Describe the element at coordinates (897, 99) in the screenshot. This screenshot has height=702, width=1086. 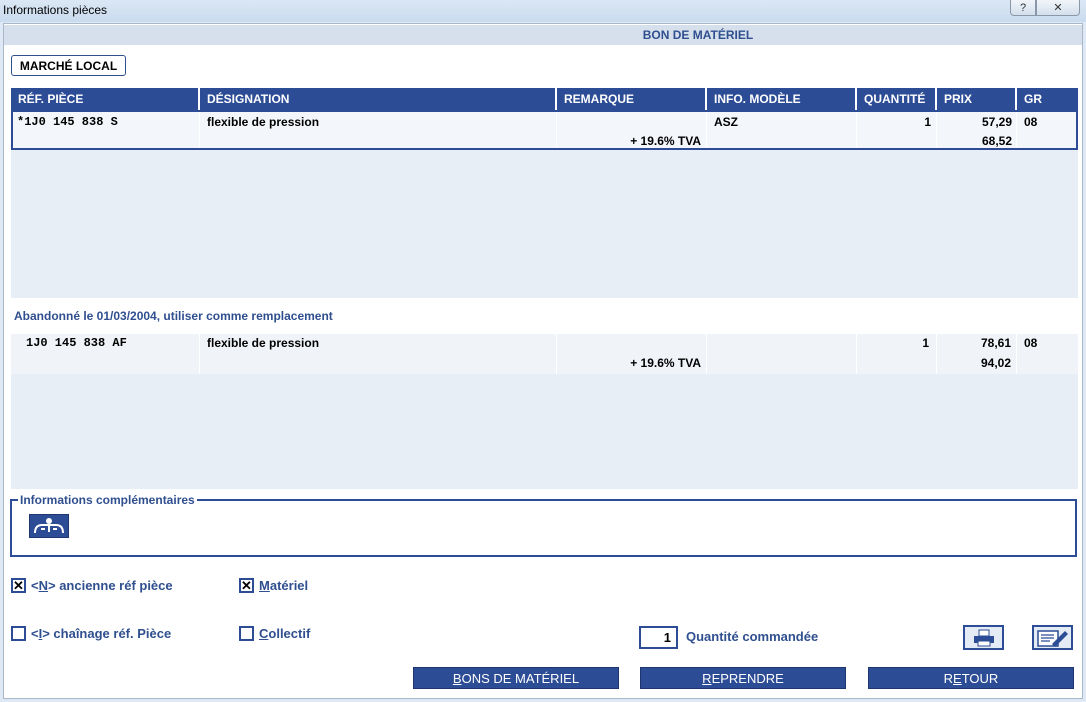
I see `col-header-quantite: QUANTITÉ` at that location.